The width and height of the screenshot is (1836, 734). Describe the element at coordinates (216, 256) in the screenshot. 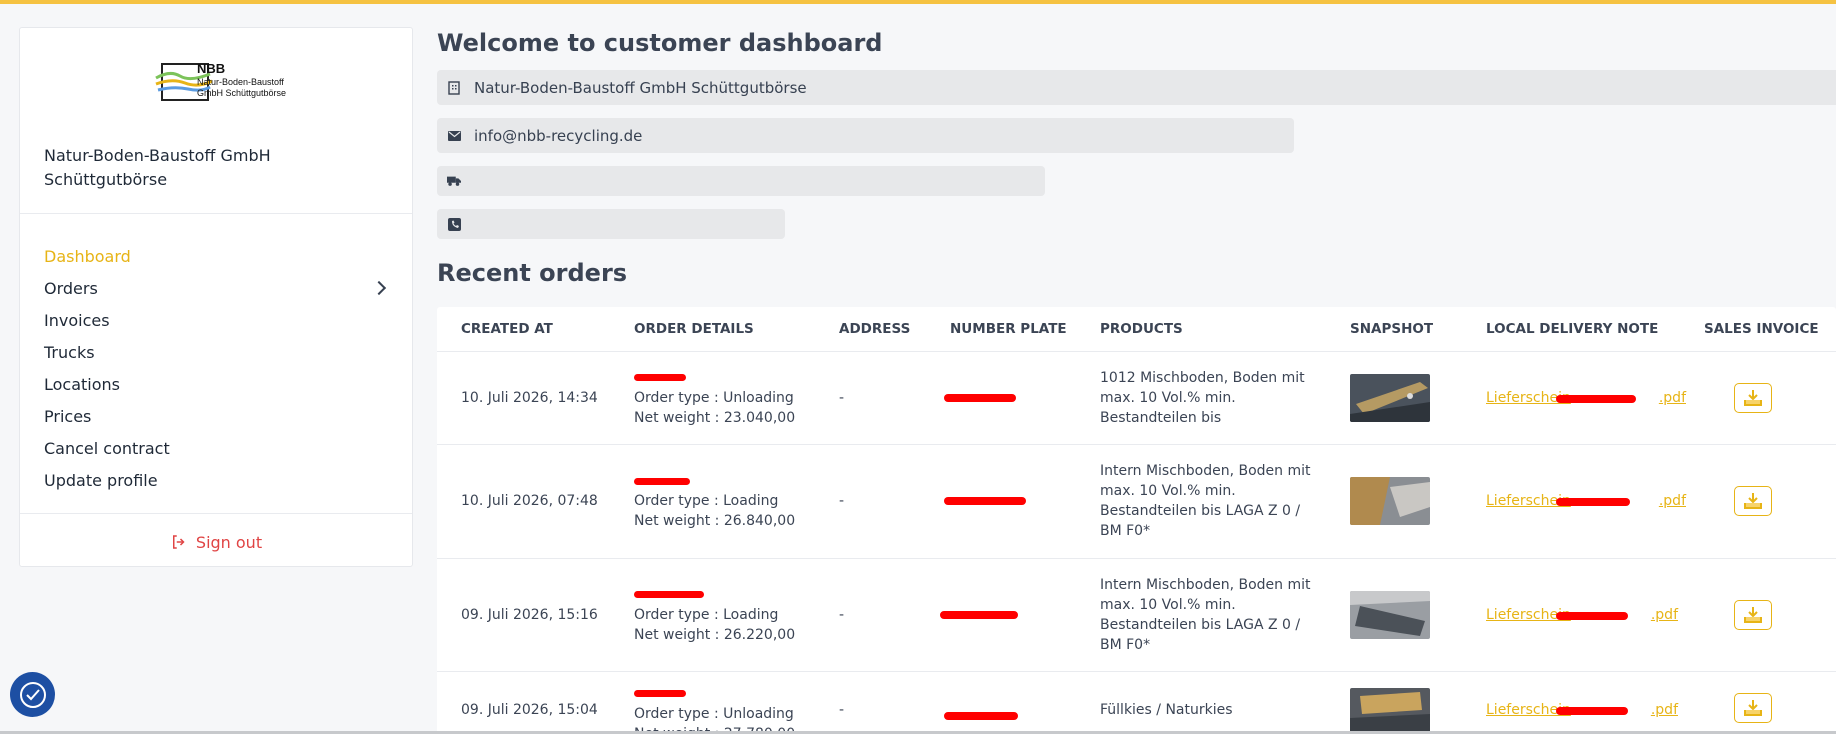

I see `nav-item-dashboard: Dashboard` at that location.